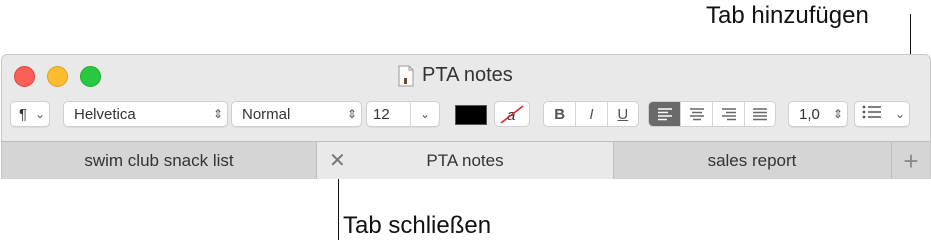 The height and width of the screenshot is (245, 931). I want to click on line-spacing-popup: 1,0 ⇕, so click(818, 114).